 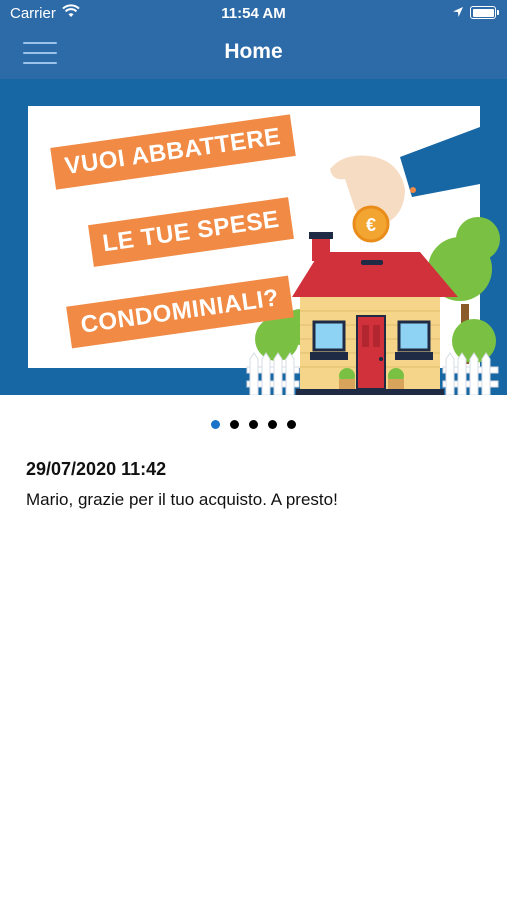 What do you see at coordinates (484, 12) in the screenshot?
I see `battery-icon` at bounding box center [484, 12].